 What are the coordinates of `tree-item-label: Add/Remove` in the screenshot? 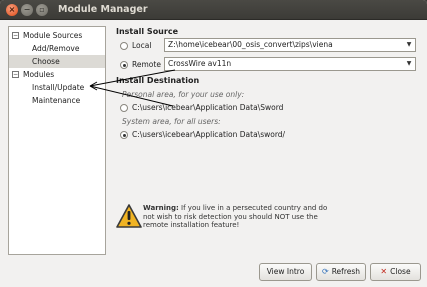 It's located at (56, 48).